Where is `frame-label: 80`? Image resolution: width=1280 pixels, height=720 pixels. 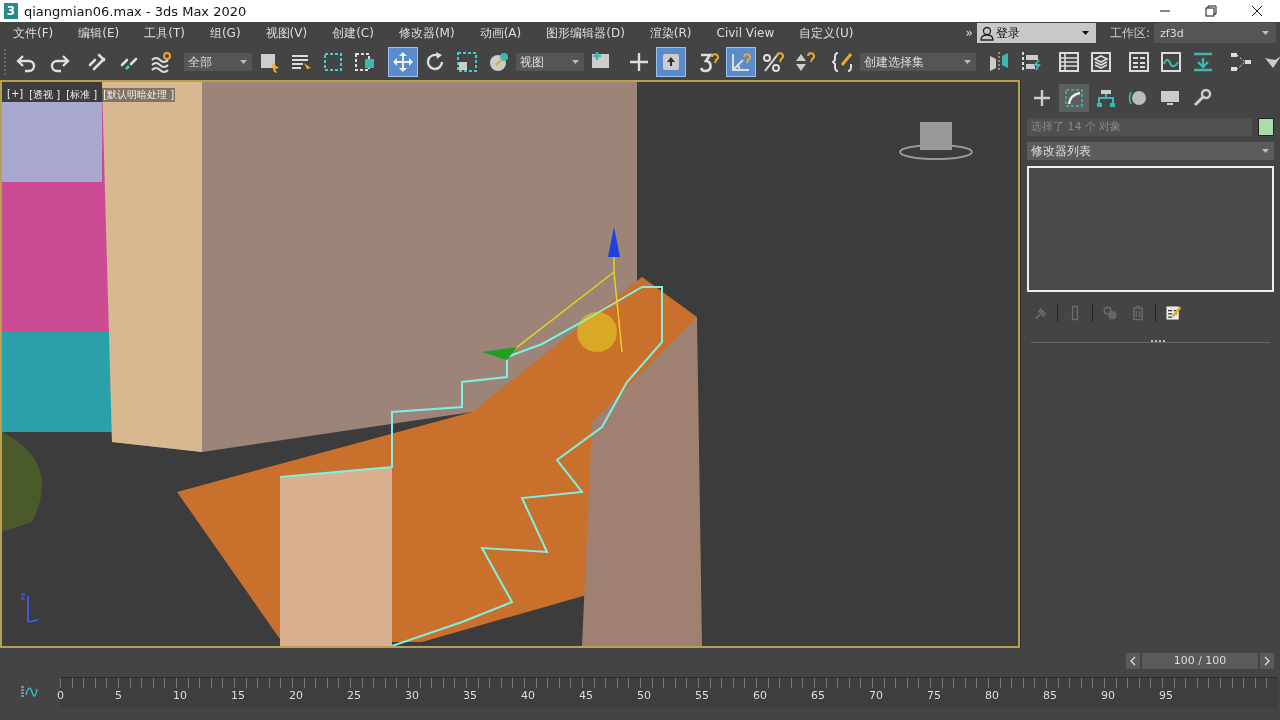 frame-label: 80 is located at coordinates (992, 695).